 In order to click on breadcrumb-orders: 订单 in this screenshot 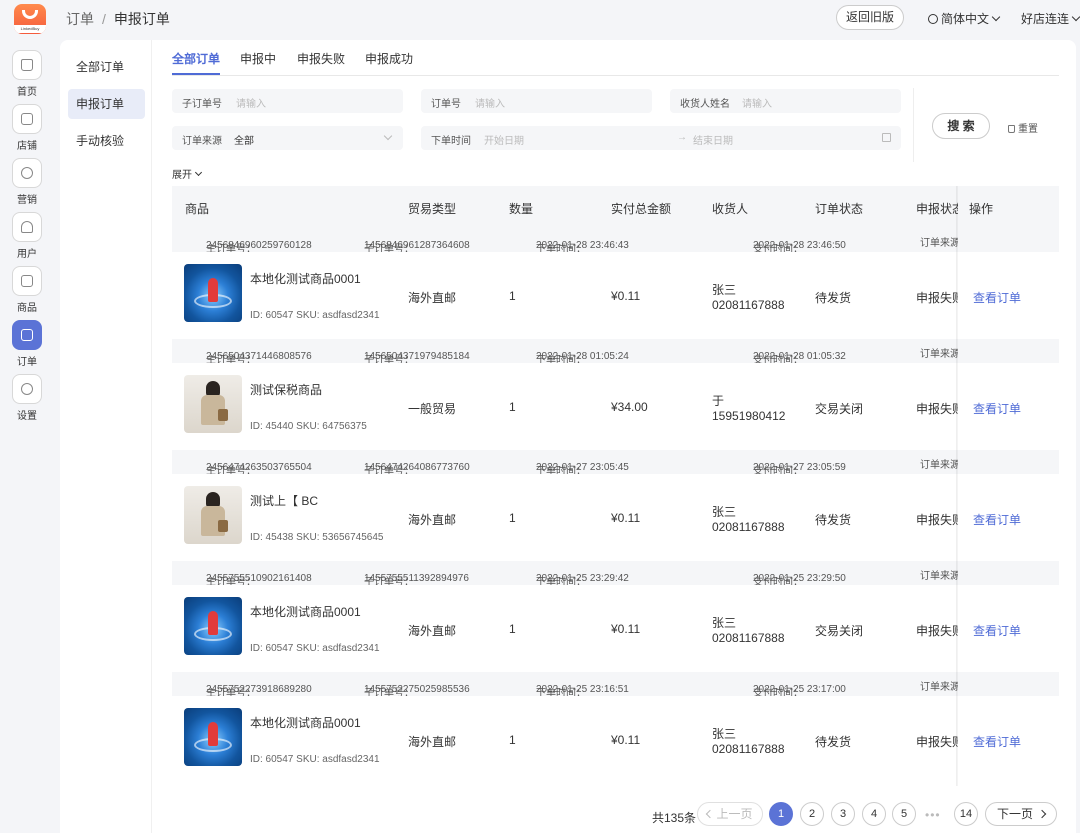, I will do `click(80, 19)`.